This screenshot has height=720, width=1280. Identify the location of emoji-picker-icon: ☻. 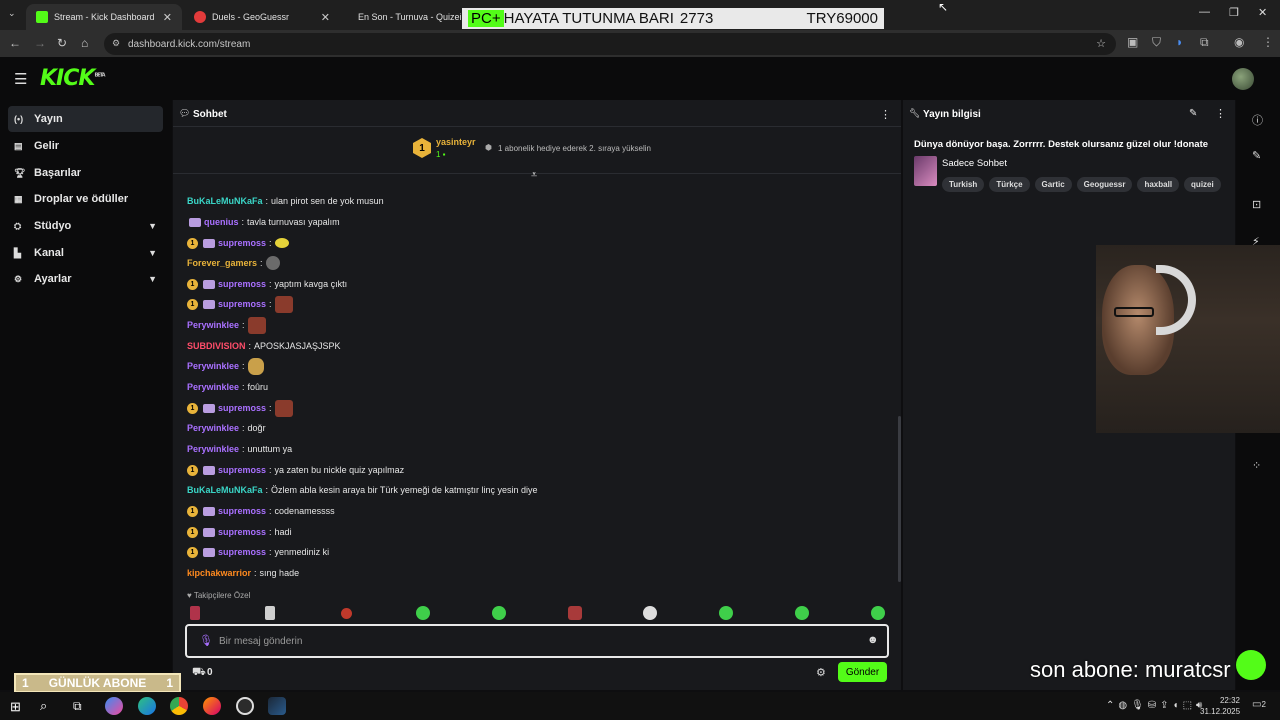
(873, 640).